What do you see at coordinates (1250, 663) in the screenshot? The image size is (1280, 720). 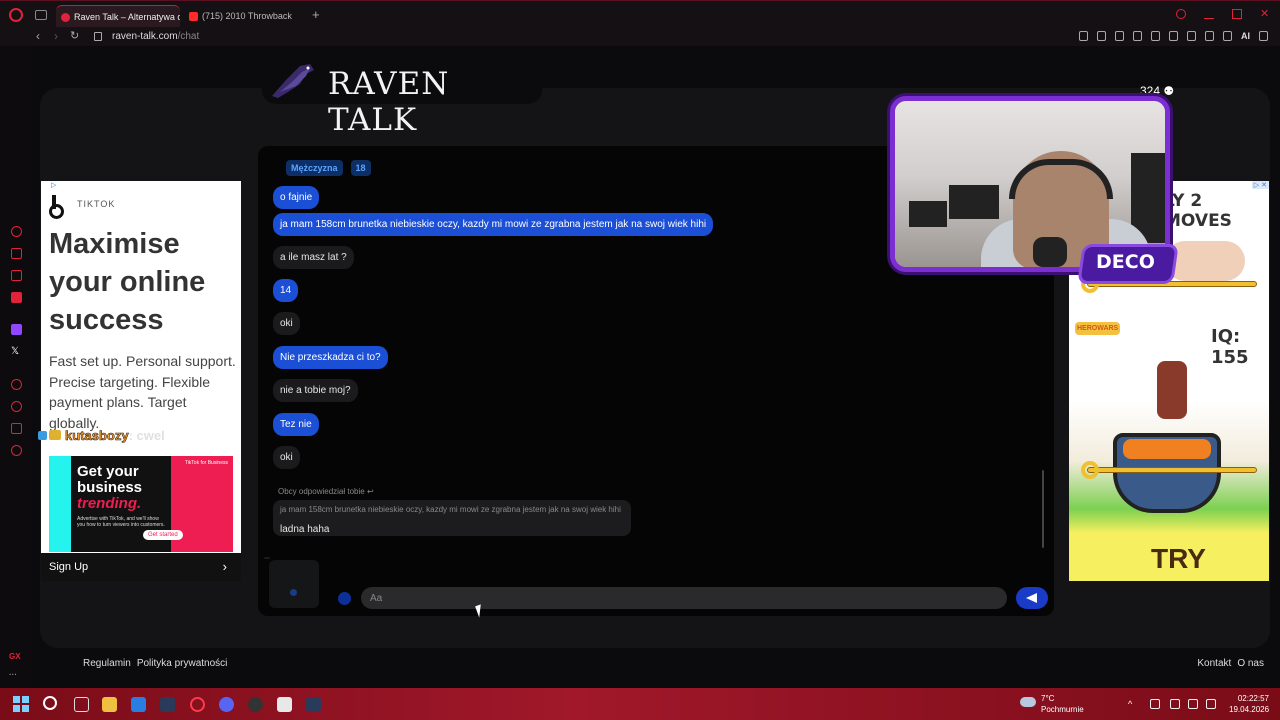 I see `footer-link-about: O nas` at bounding box center [1250, 663].